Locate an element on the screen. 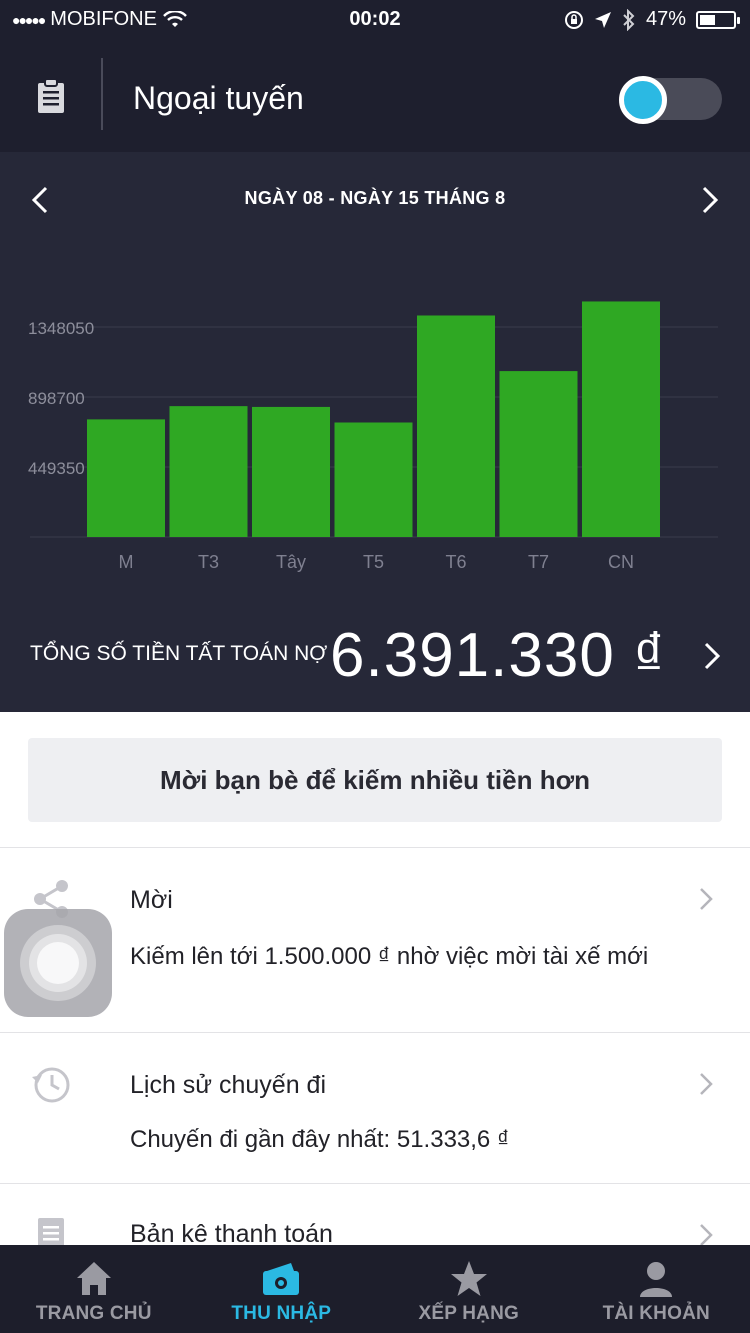 The image size is (750, 1333). y-tick-label: 1348050 is located at coordinates (61, 328).